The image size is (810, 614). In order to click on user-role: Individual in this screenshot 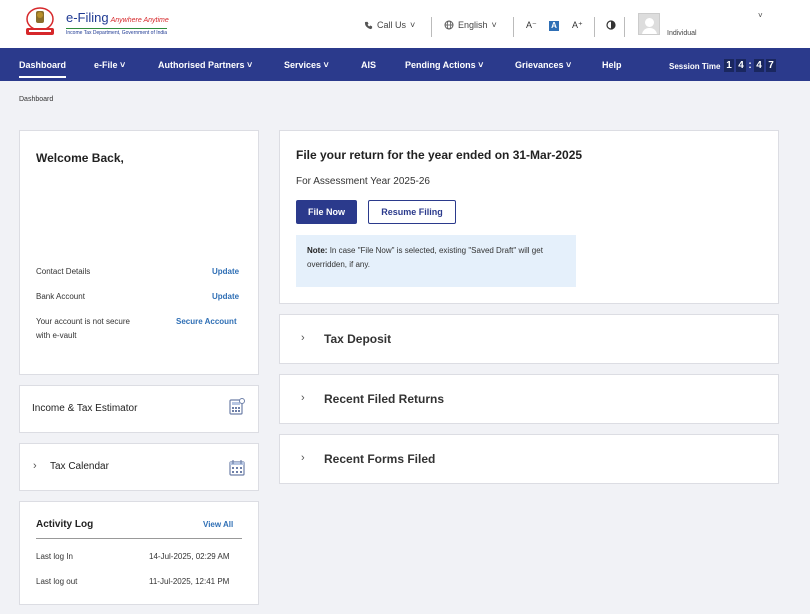, I will do `click(682, 33)`.